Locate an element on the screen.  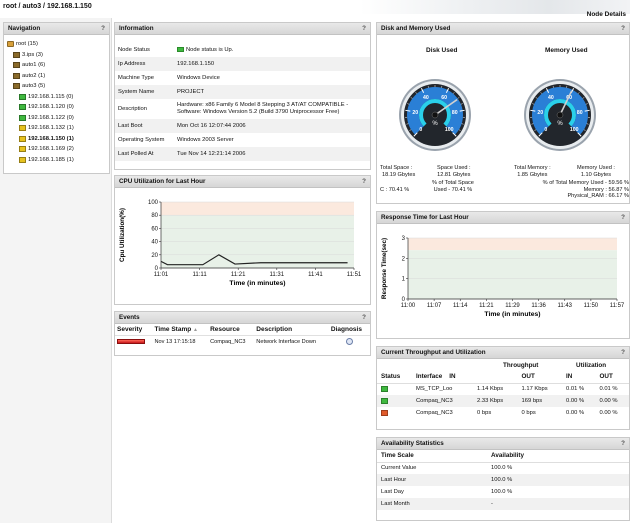
nav-item: auto3 (5) is located at coordinates (56, 86).